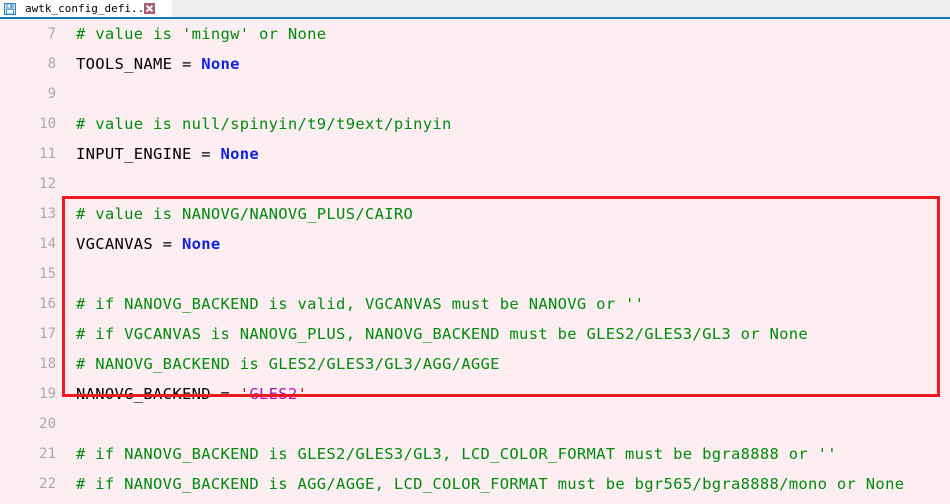 This screenshot has width=950, height=504. What do you see at coordinates (129, 244) in the screenshot?
I see `token-id: VGCANVAS =` at bounding box center [129, 244].